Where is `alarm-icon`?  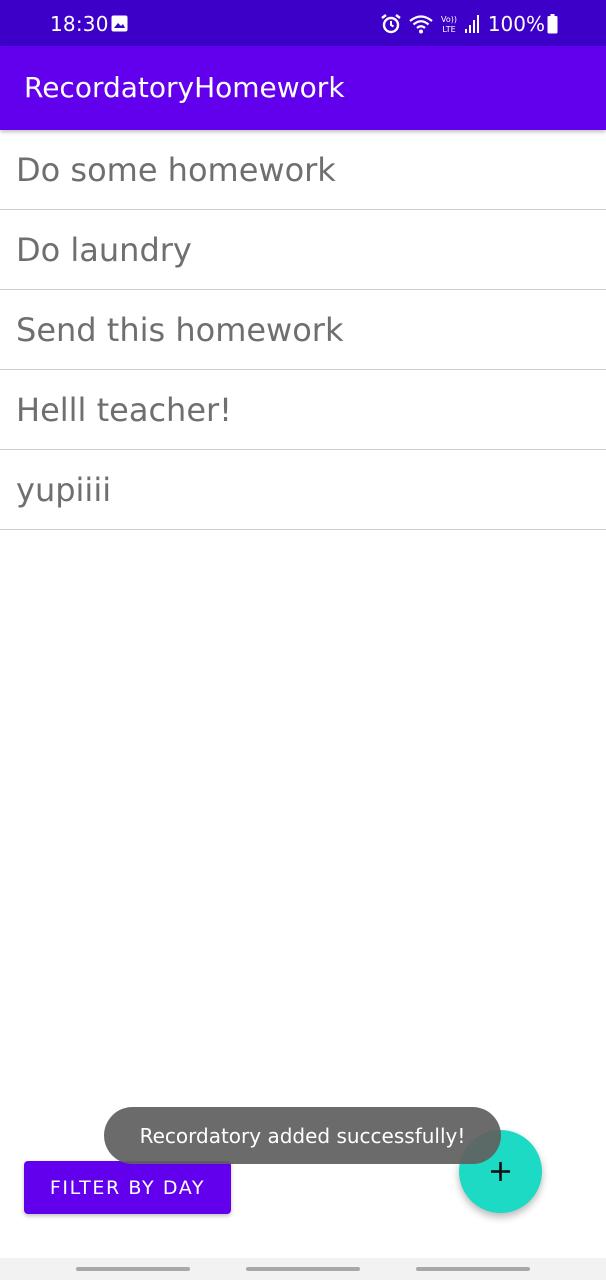
alarm-icon is located at coordinates (391, 24).